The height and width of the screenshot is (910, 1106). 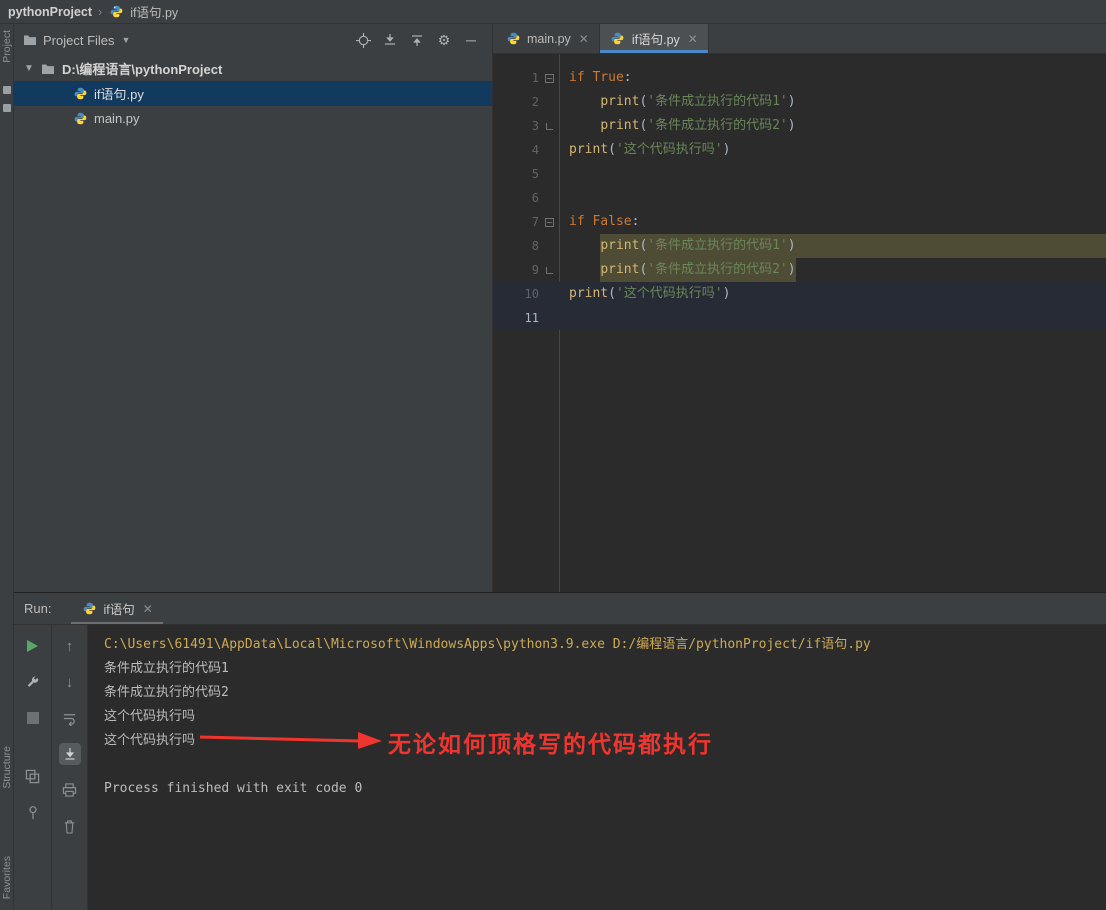 I want to click on rerun-button, so click(x=33, y=646).